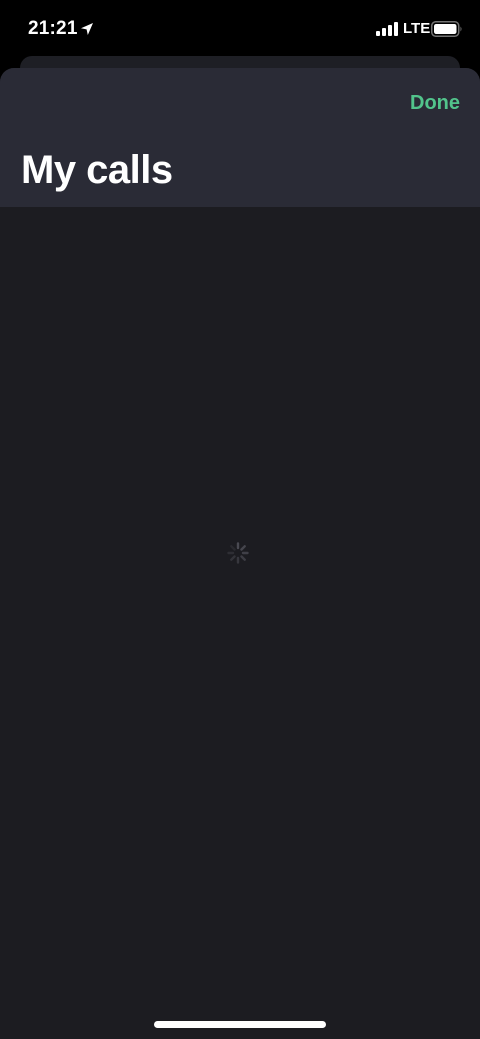 The height and width of the screenshot is (1039, 480). What do you see at coordinates (240, 1024) in the screenshot?
I see `home-indicator` at bounding box center [240, 1024].